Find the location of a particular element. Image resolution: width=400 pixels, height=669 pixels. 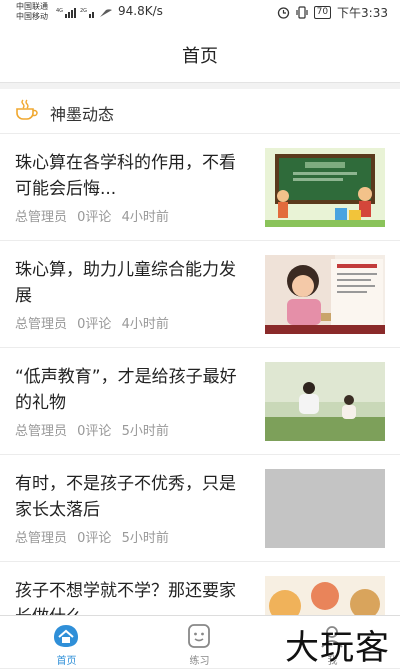

section-title: 神墨动态 is located at coordinates (82, 114).